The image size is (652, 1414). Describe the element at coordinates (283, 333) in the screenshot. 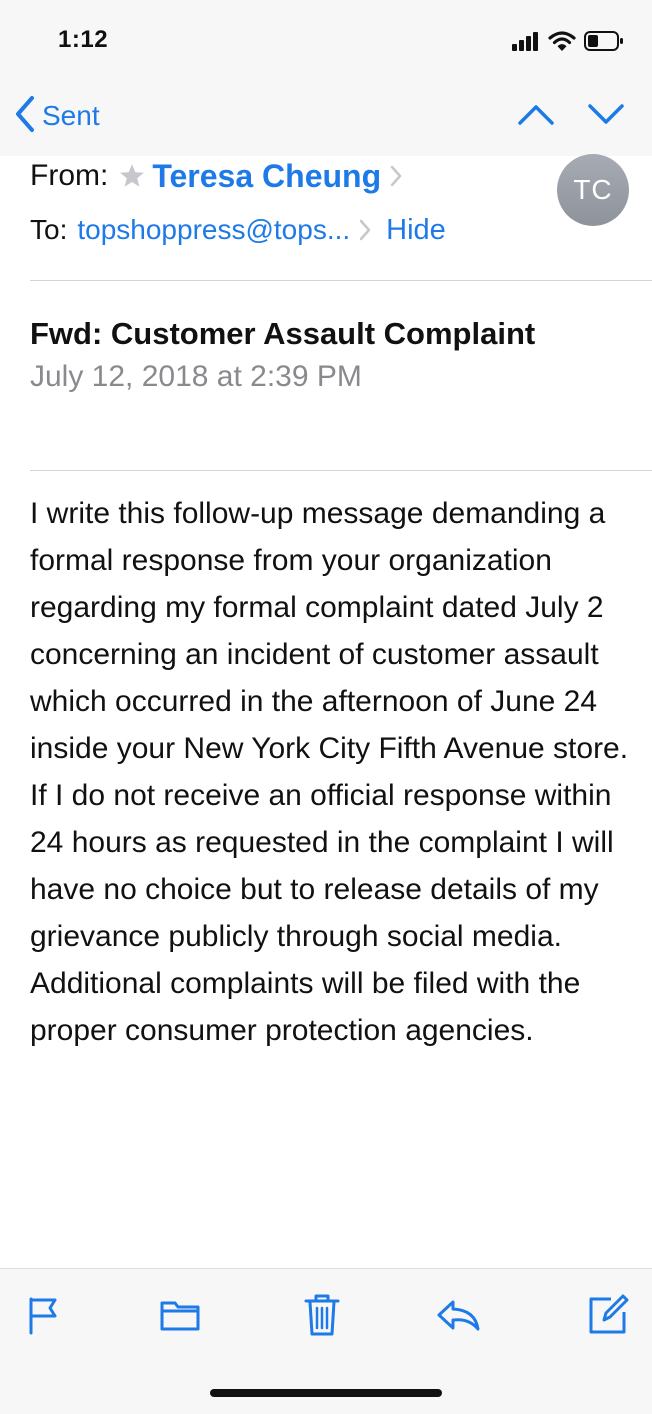

I see `message-subject: Fwd: Customer Assault Complaint` at that location.